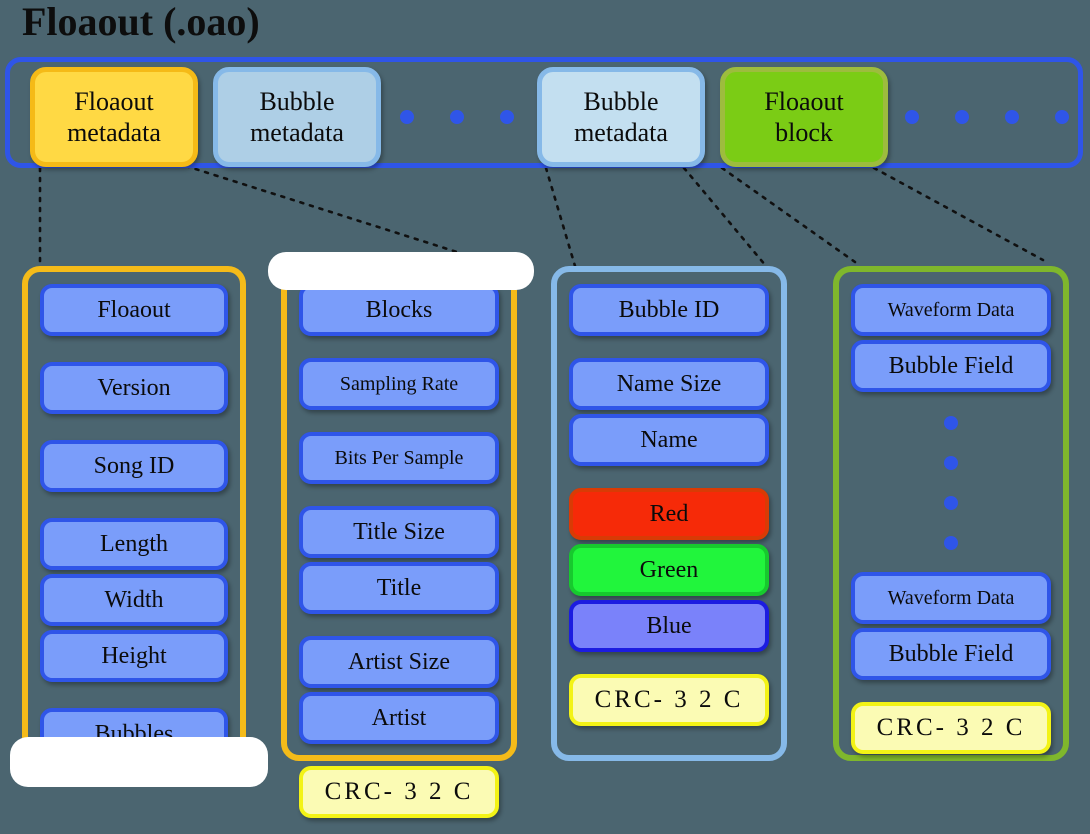 Image resolution: width=1090 pixels, height=834 pixels. What do you see at coordinates (621, 117) in the screenshot?
I see `top-box-bubble-metadata-last: Bubble metadata` at bounding box center [621, 117].